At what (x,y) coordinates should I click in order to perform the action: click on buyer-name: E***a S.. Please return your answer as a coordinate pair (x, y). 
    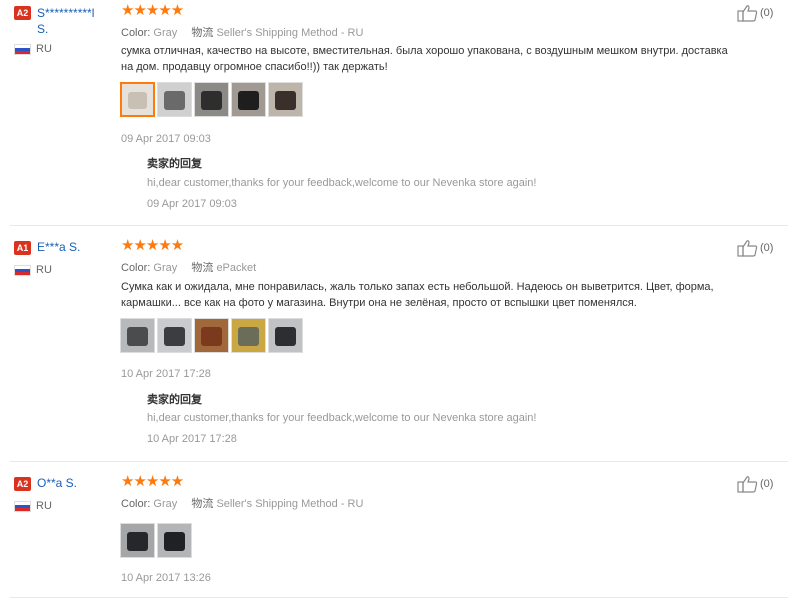
    Looking at the image, I should click on (58, 247).